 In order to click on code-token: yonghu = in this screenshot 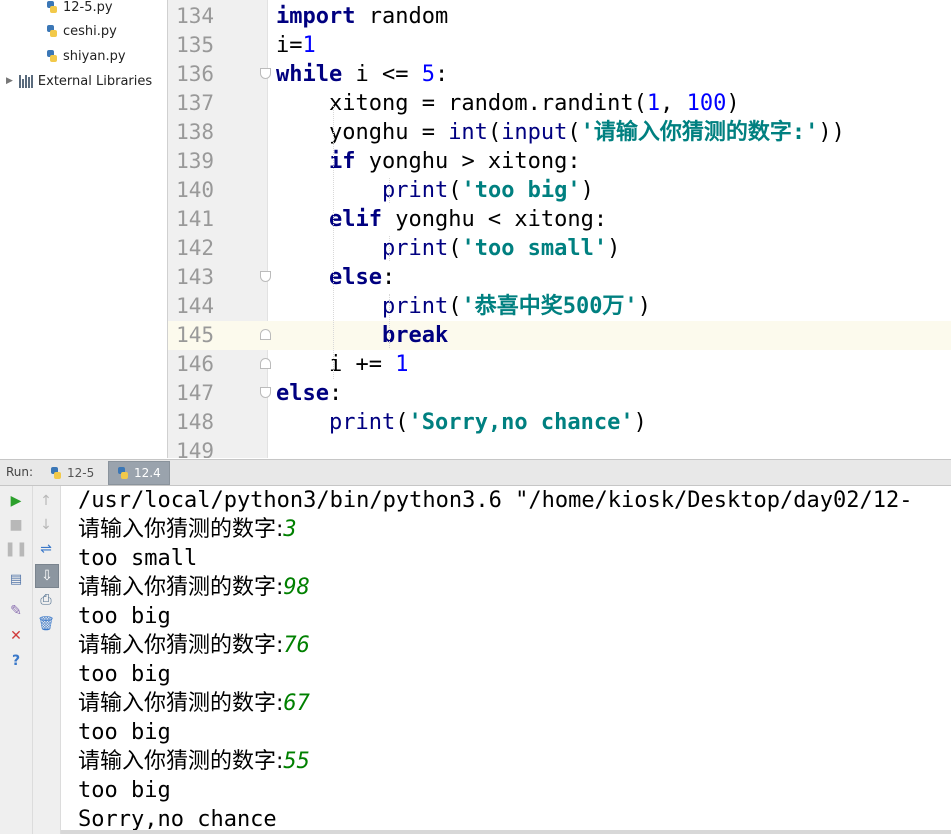, I will do `click(362, 132)`.